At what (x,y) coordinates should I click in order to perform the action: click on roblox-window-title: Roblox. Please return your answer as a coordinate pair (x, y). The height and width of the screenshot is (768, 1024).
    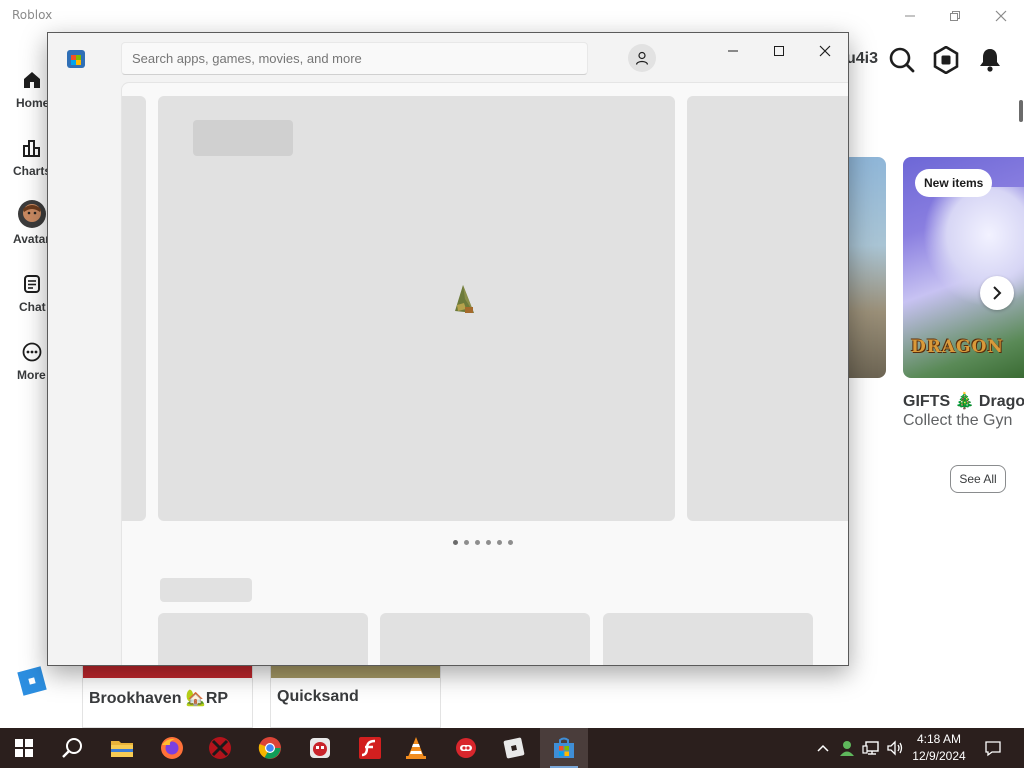
    Looking at the image, I should click on (32, 15).